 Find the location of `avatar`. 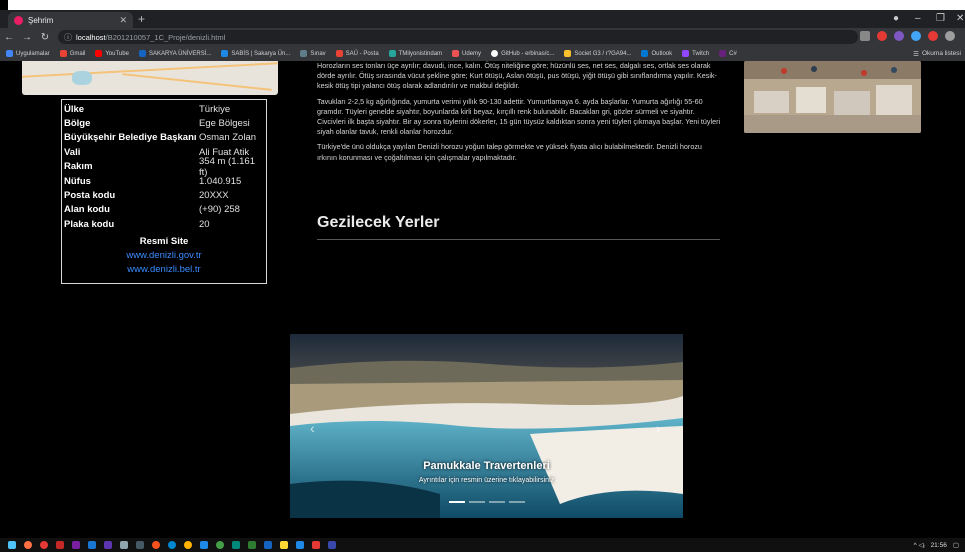

avatar is located at coordinates (950, 36).